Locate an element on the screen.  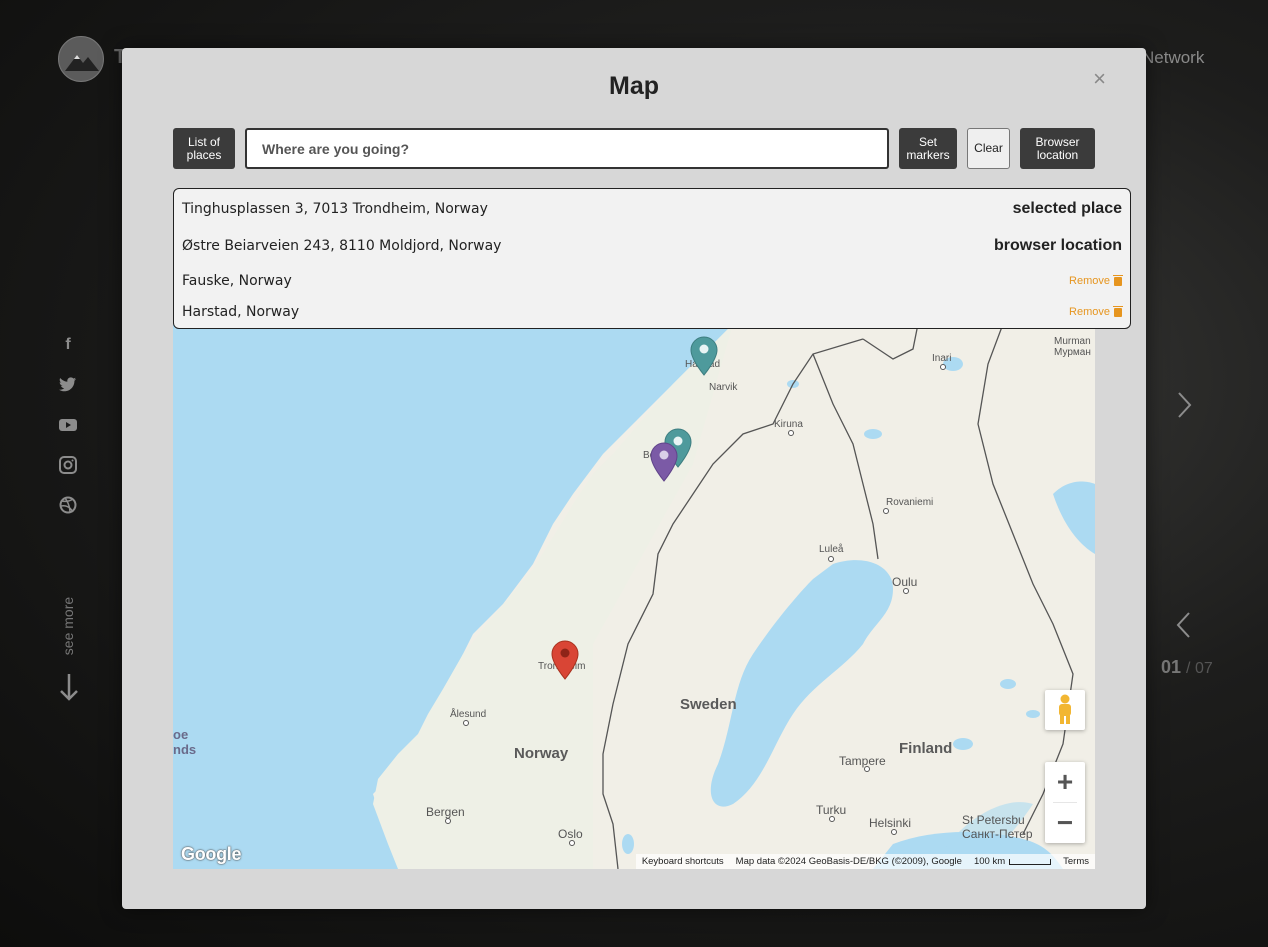
twitter-icon is located at coordinates (68, 385).